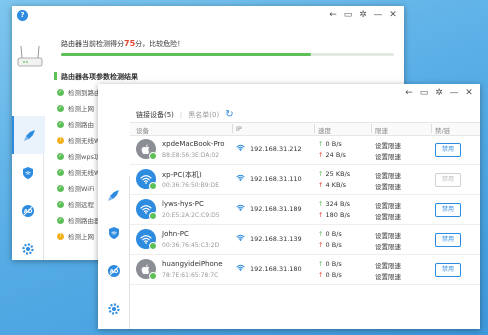 This screenshot has height=335, width=488. What do you see at coordinates (276, 239) in the screenshot?
I see `device-ip: 192.168.31.139` at bounding box center [276, 239].